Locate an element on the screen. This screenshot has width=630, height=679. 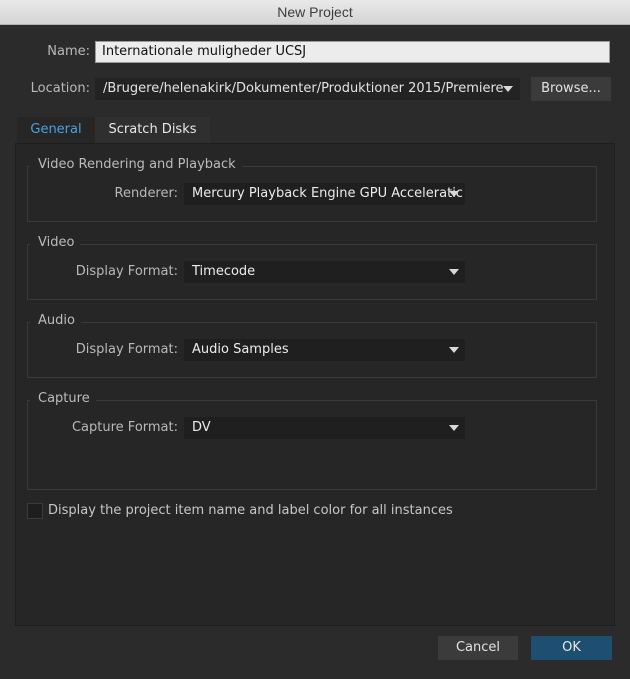
group-capture is located at coordinates (312, 445).